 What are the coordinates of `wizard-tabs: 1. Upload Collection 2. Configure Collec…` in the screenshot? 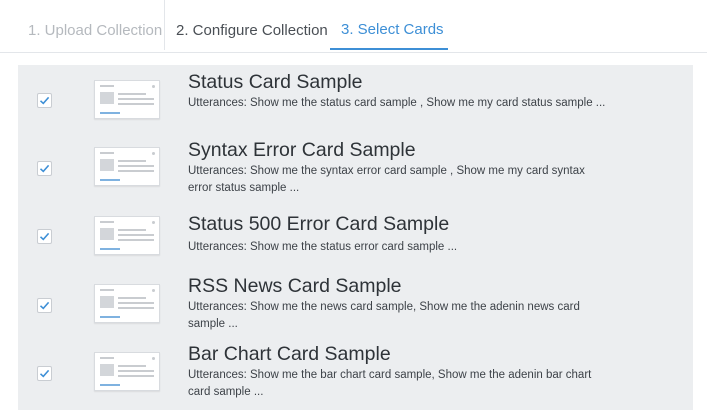 It's located at (353, 26).